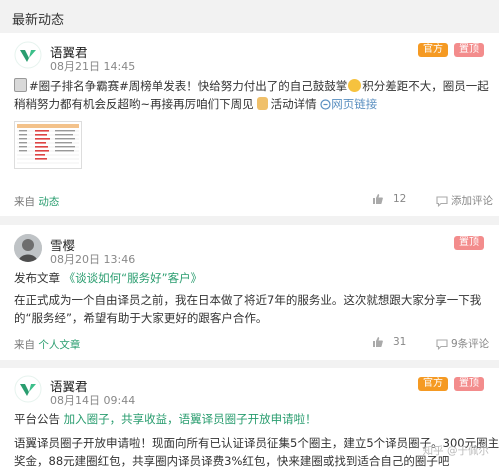 This screenshot has height=472, width=499. Describe the element at coordinates (400, 199) in the screenshot. I see `like-count: 12` at that location.